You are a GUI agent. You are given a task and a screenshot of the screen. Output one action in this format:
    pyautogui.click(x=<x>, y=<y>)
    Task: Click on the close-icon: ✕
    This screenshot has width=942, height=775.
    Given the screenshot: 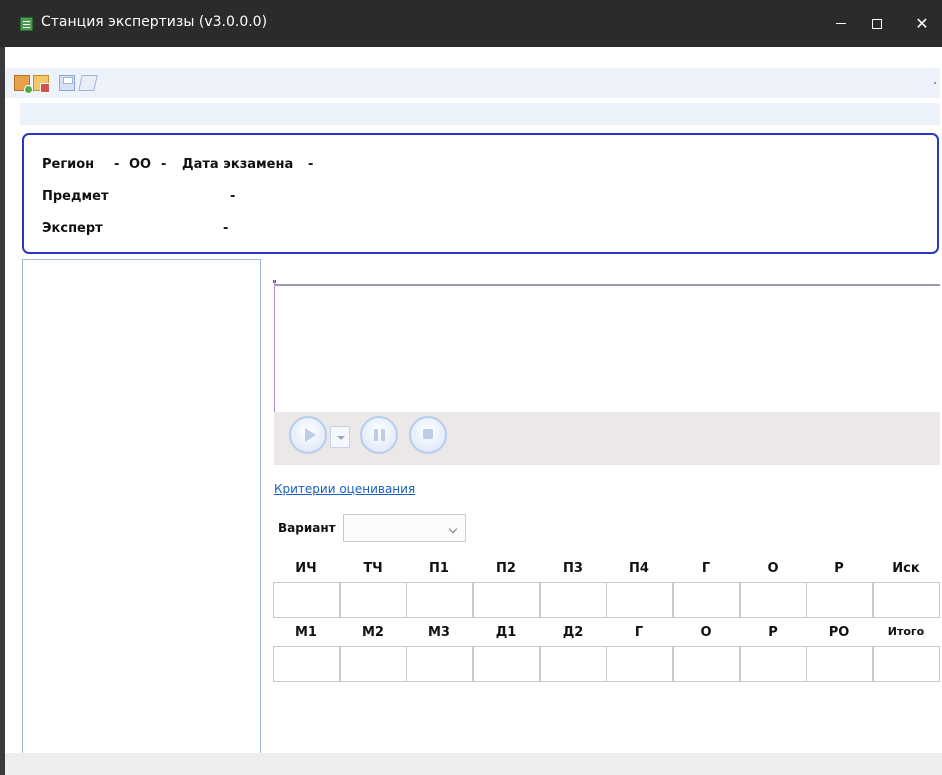 What is the action you would take?
    pyautogui.click(x=922, y=23)
    